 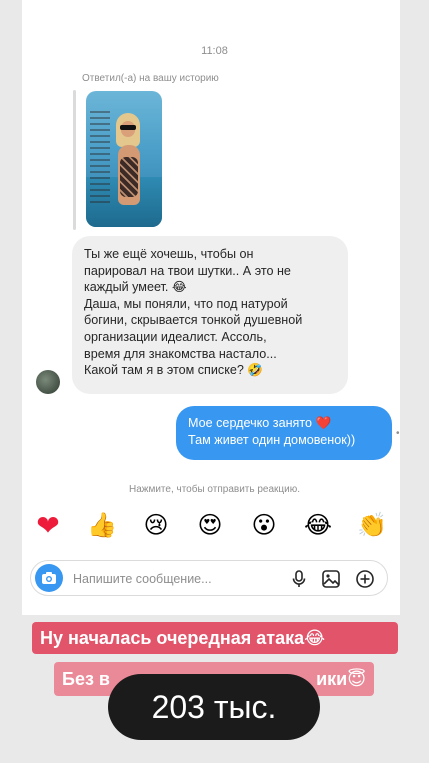 What do you see at coordinates (187, 270) in the screenshot?
I see `message-line: парировал на твои шутки.. А это не` at bounding box center [187, 270].